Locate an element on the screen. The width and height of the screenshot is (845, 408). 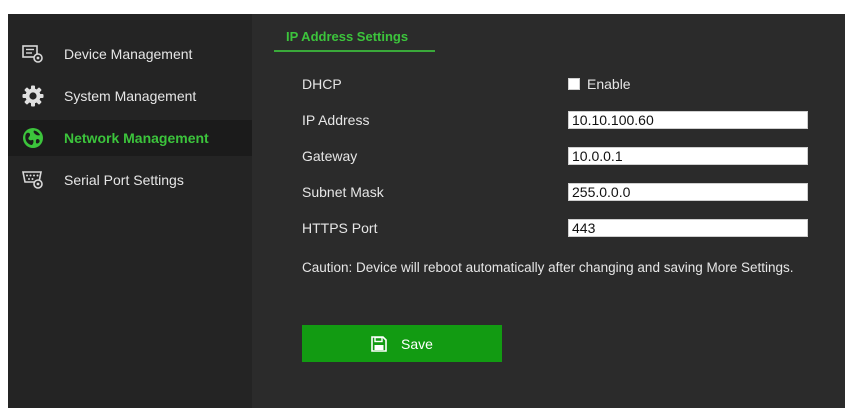
https-port-input is located at coordinates (688, 228).